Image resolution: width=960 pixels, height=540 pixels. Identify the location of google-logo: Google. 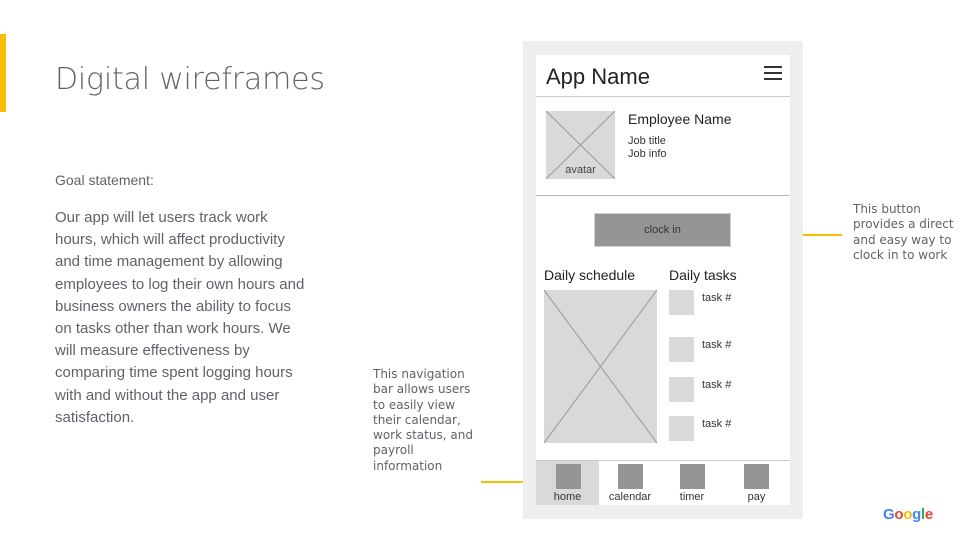
(908, 514).